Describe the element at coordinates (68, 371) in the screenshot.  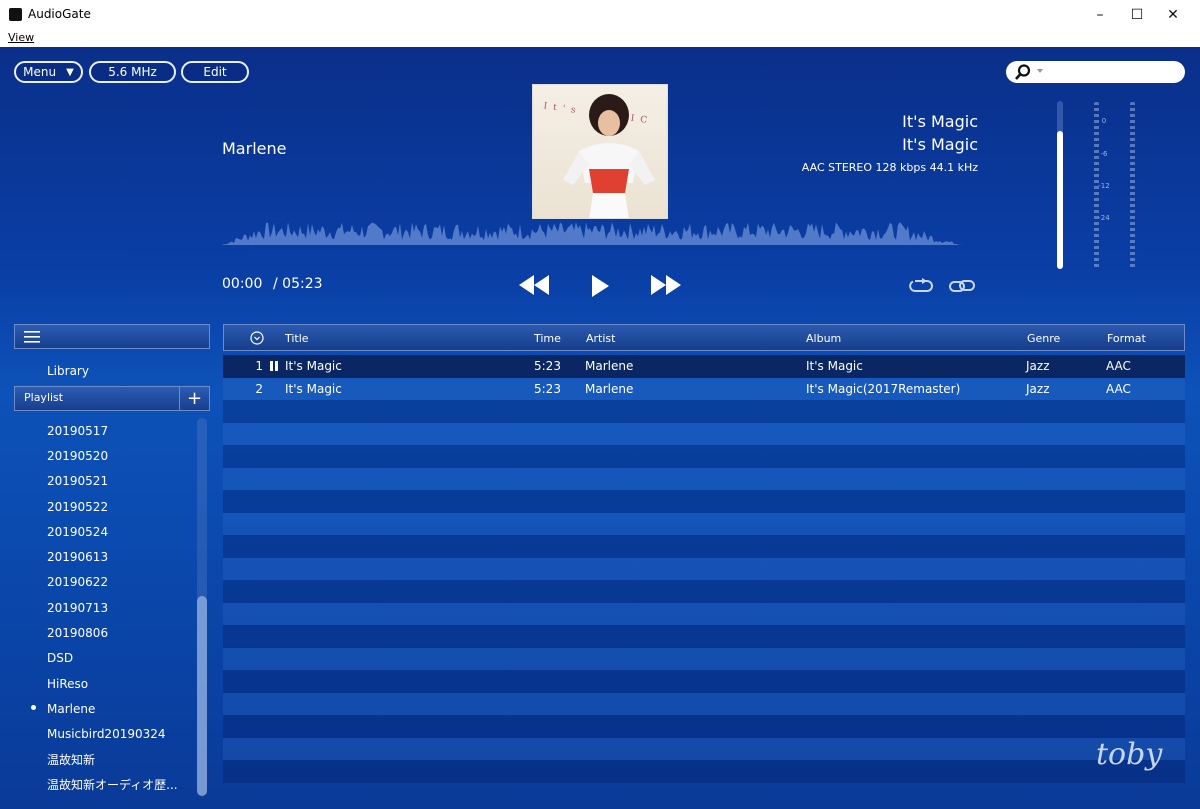
I see `sidebar-item-library: Library` at that location.